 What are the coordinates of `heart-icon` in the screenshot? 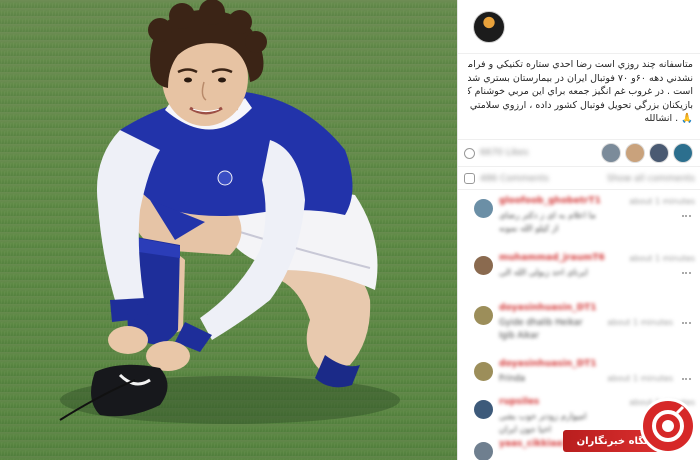 It's located at (469, 153).